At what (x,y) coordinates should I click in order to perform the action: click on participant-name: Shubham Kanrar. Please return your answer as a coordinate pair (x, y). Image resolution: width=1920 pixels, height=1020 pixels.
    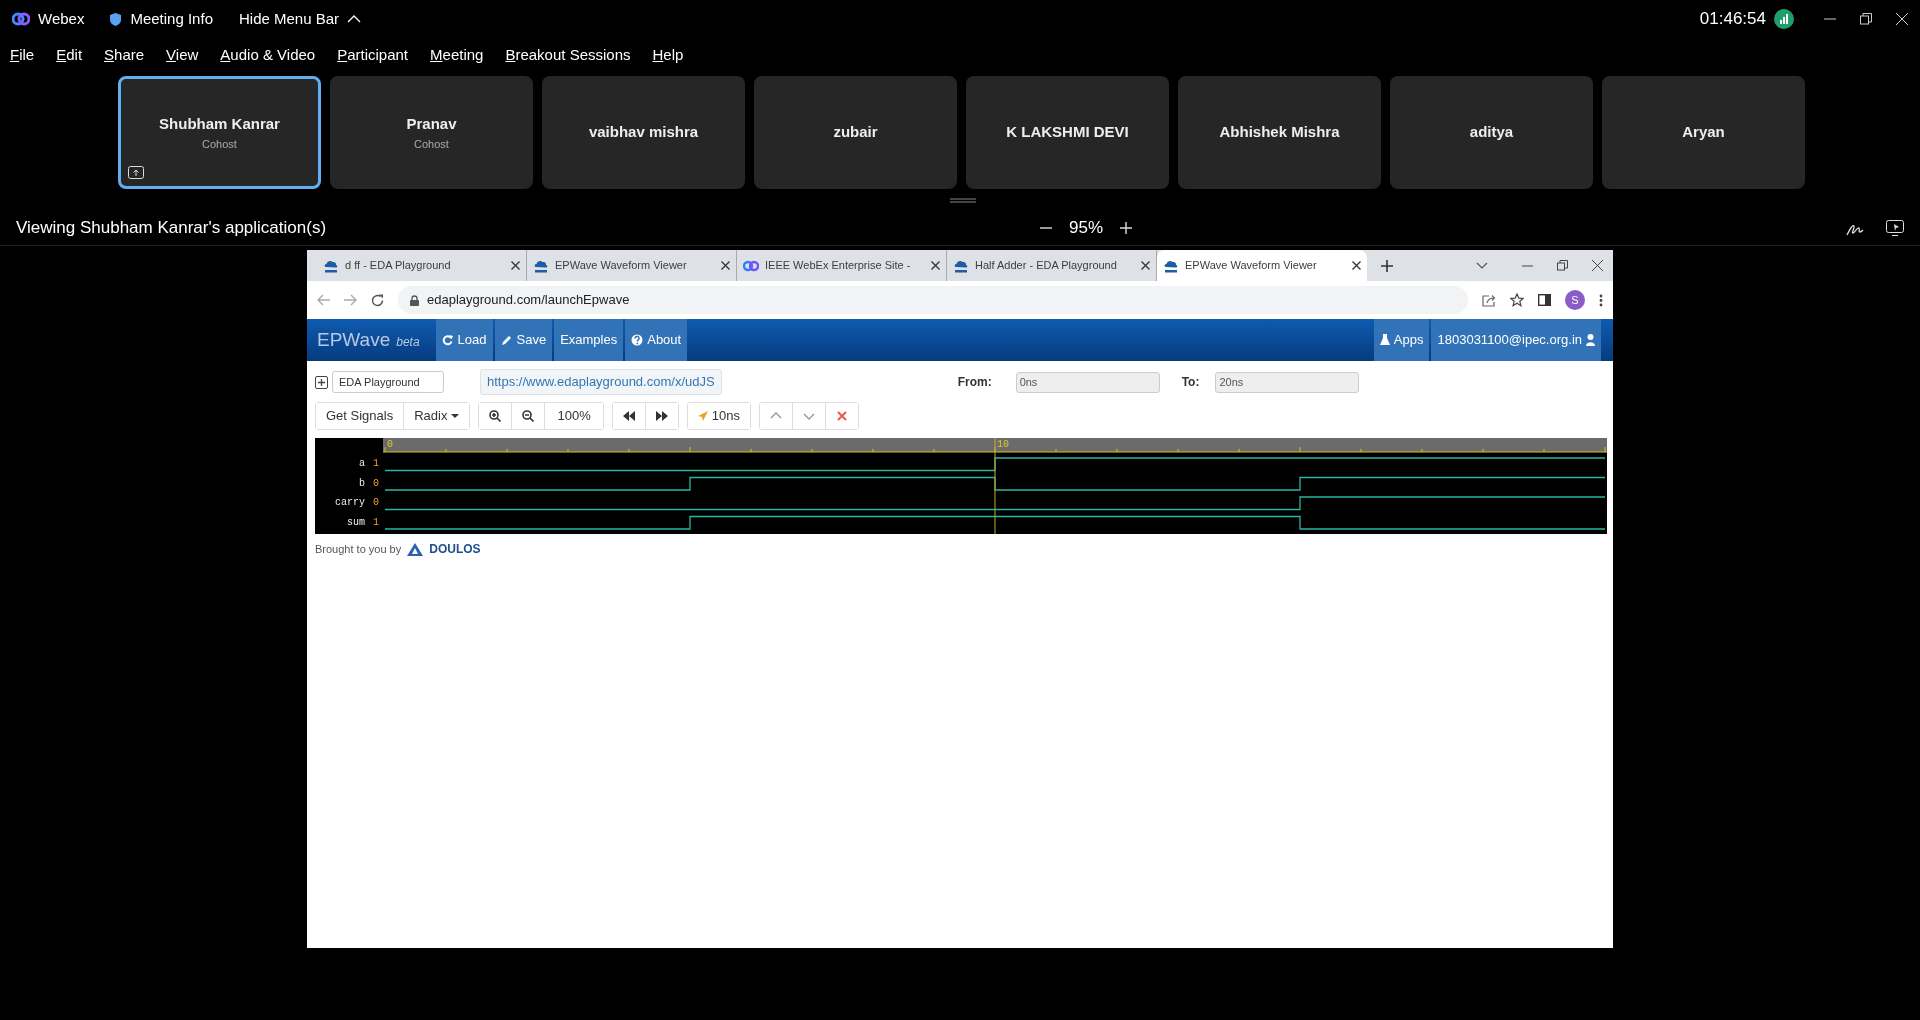
    Looking at the image, I should click on (219, 124).